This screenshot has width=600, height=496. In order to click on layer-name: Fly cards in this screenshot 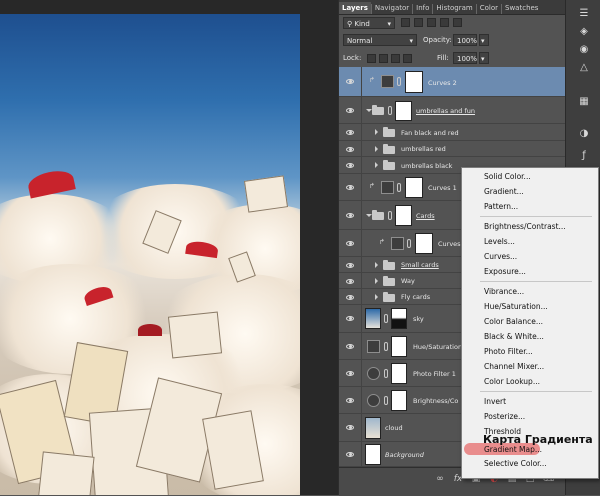, I will do `click(415, 297)`.